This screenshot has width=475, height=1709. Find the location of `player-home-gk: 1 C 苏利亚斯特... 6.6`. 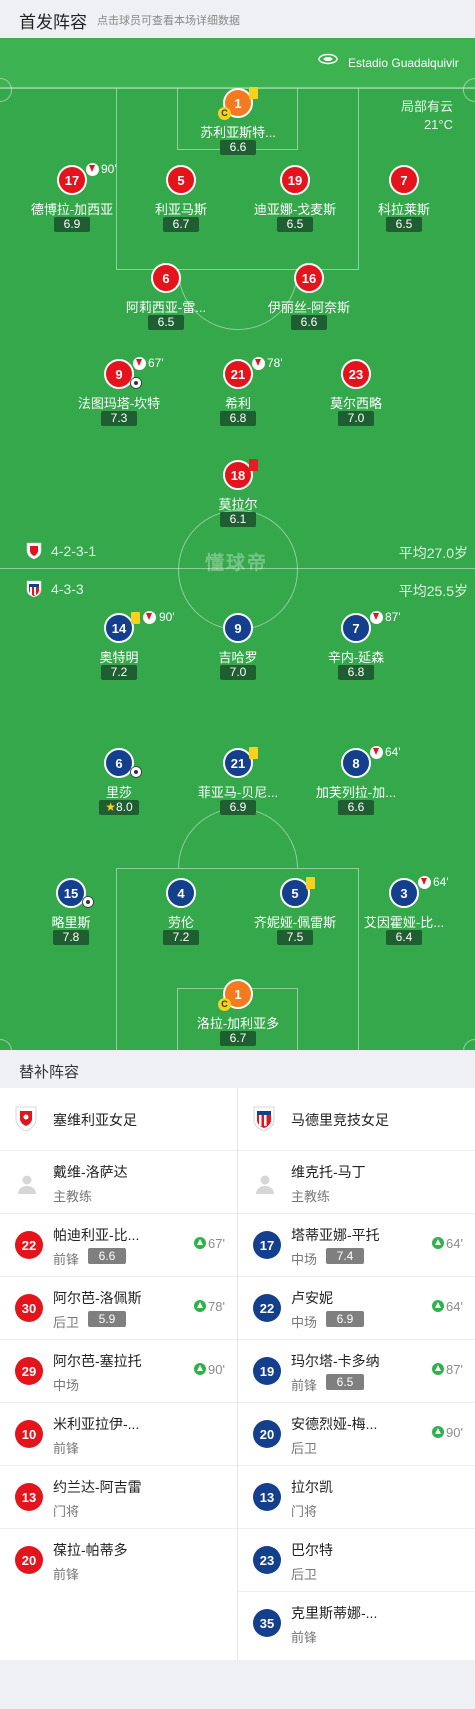

player-home-gk: 1 C 苏利亚斯特... 6.6 is located at coordinates (238, 122).